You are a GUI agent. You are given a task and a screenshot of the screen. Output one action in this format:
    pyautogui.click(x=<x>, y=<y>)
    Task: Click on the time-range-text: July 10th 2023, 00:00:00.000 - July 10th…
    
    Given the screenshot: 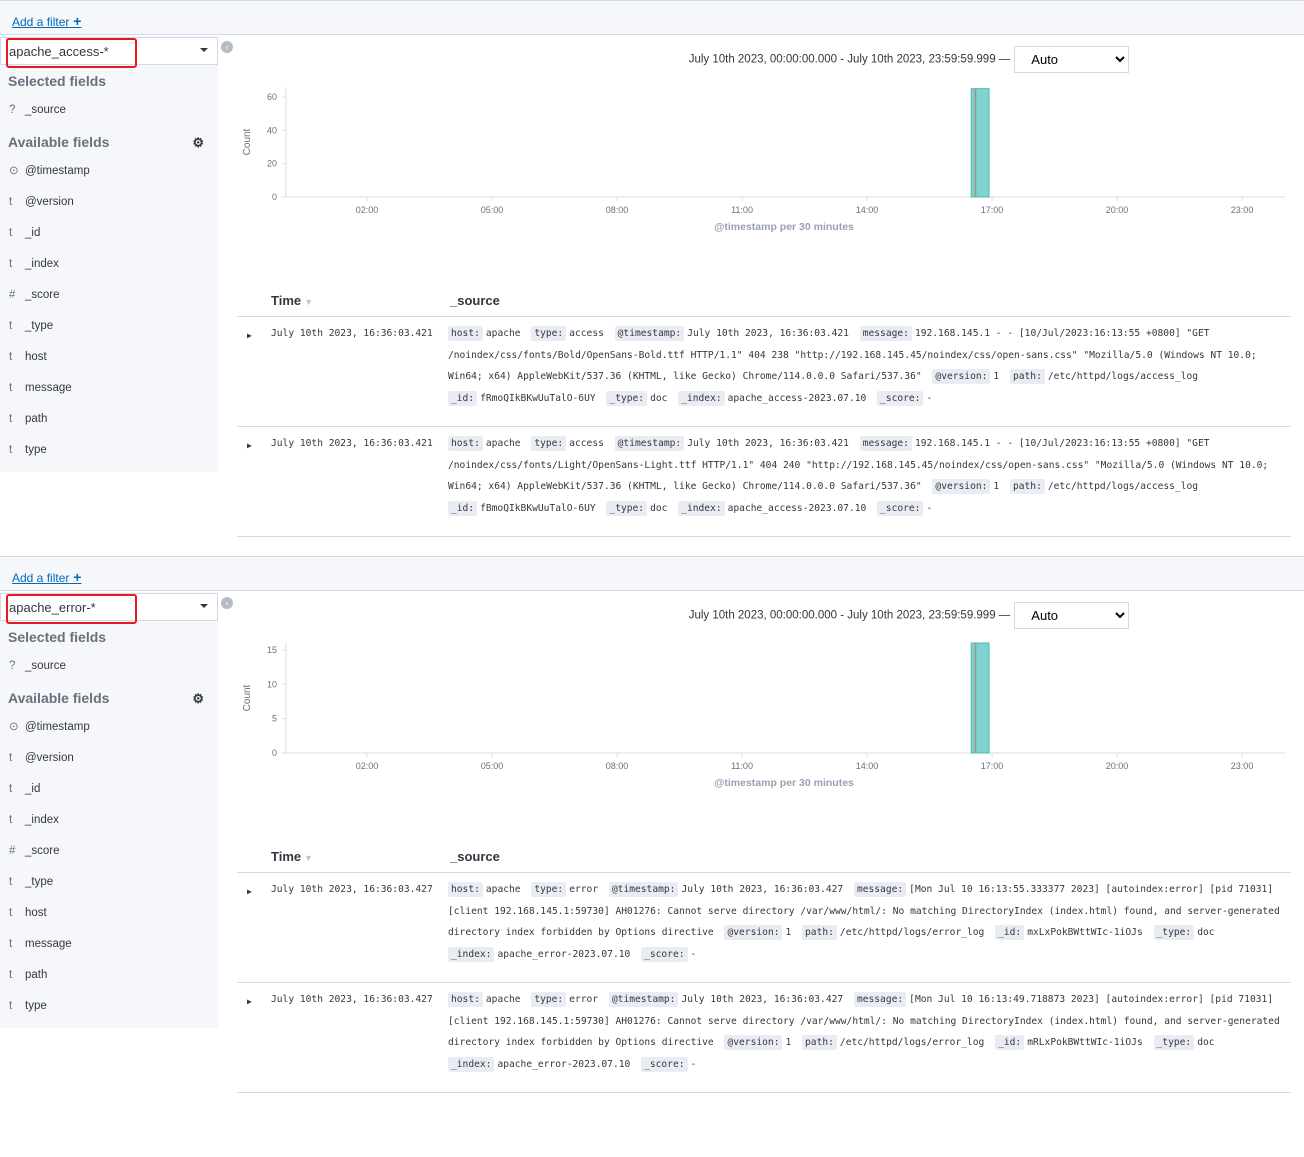 What is the action you would take?
    pyautogui.click(x=849, y=59)
    